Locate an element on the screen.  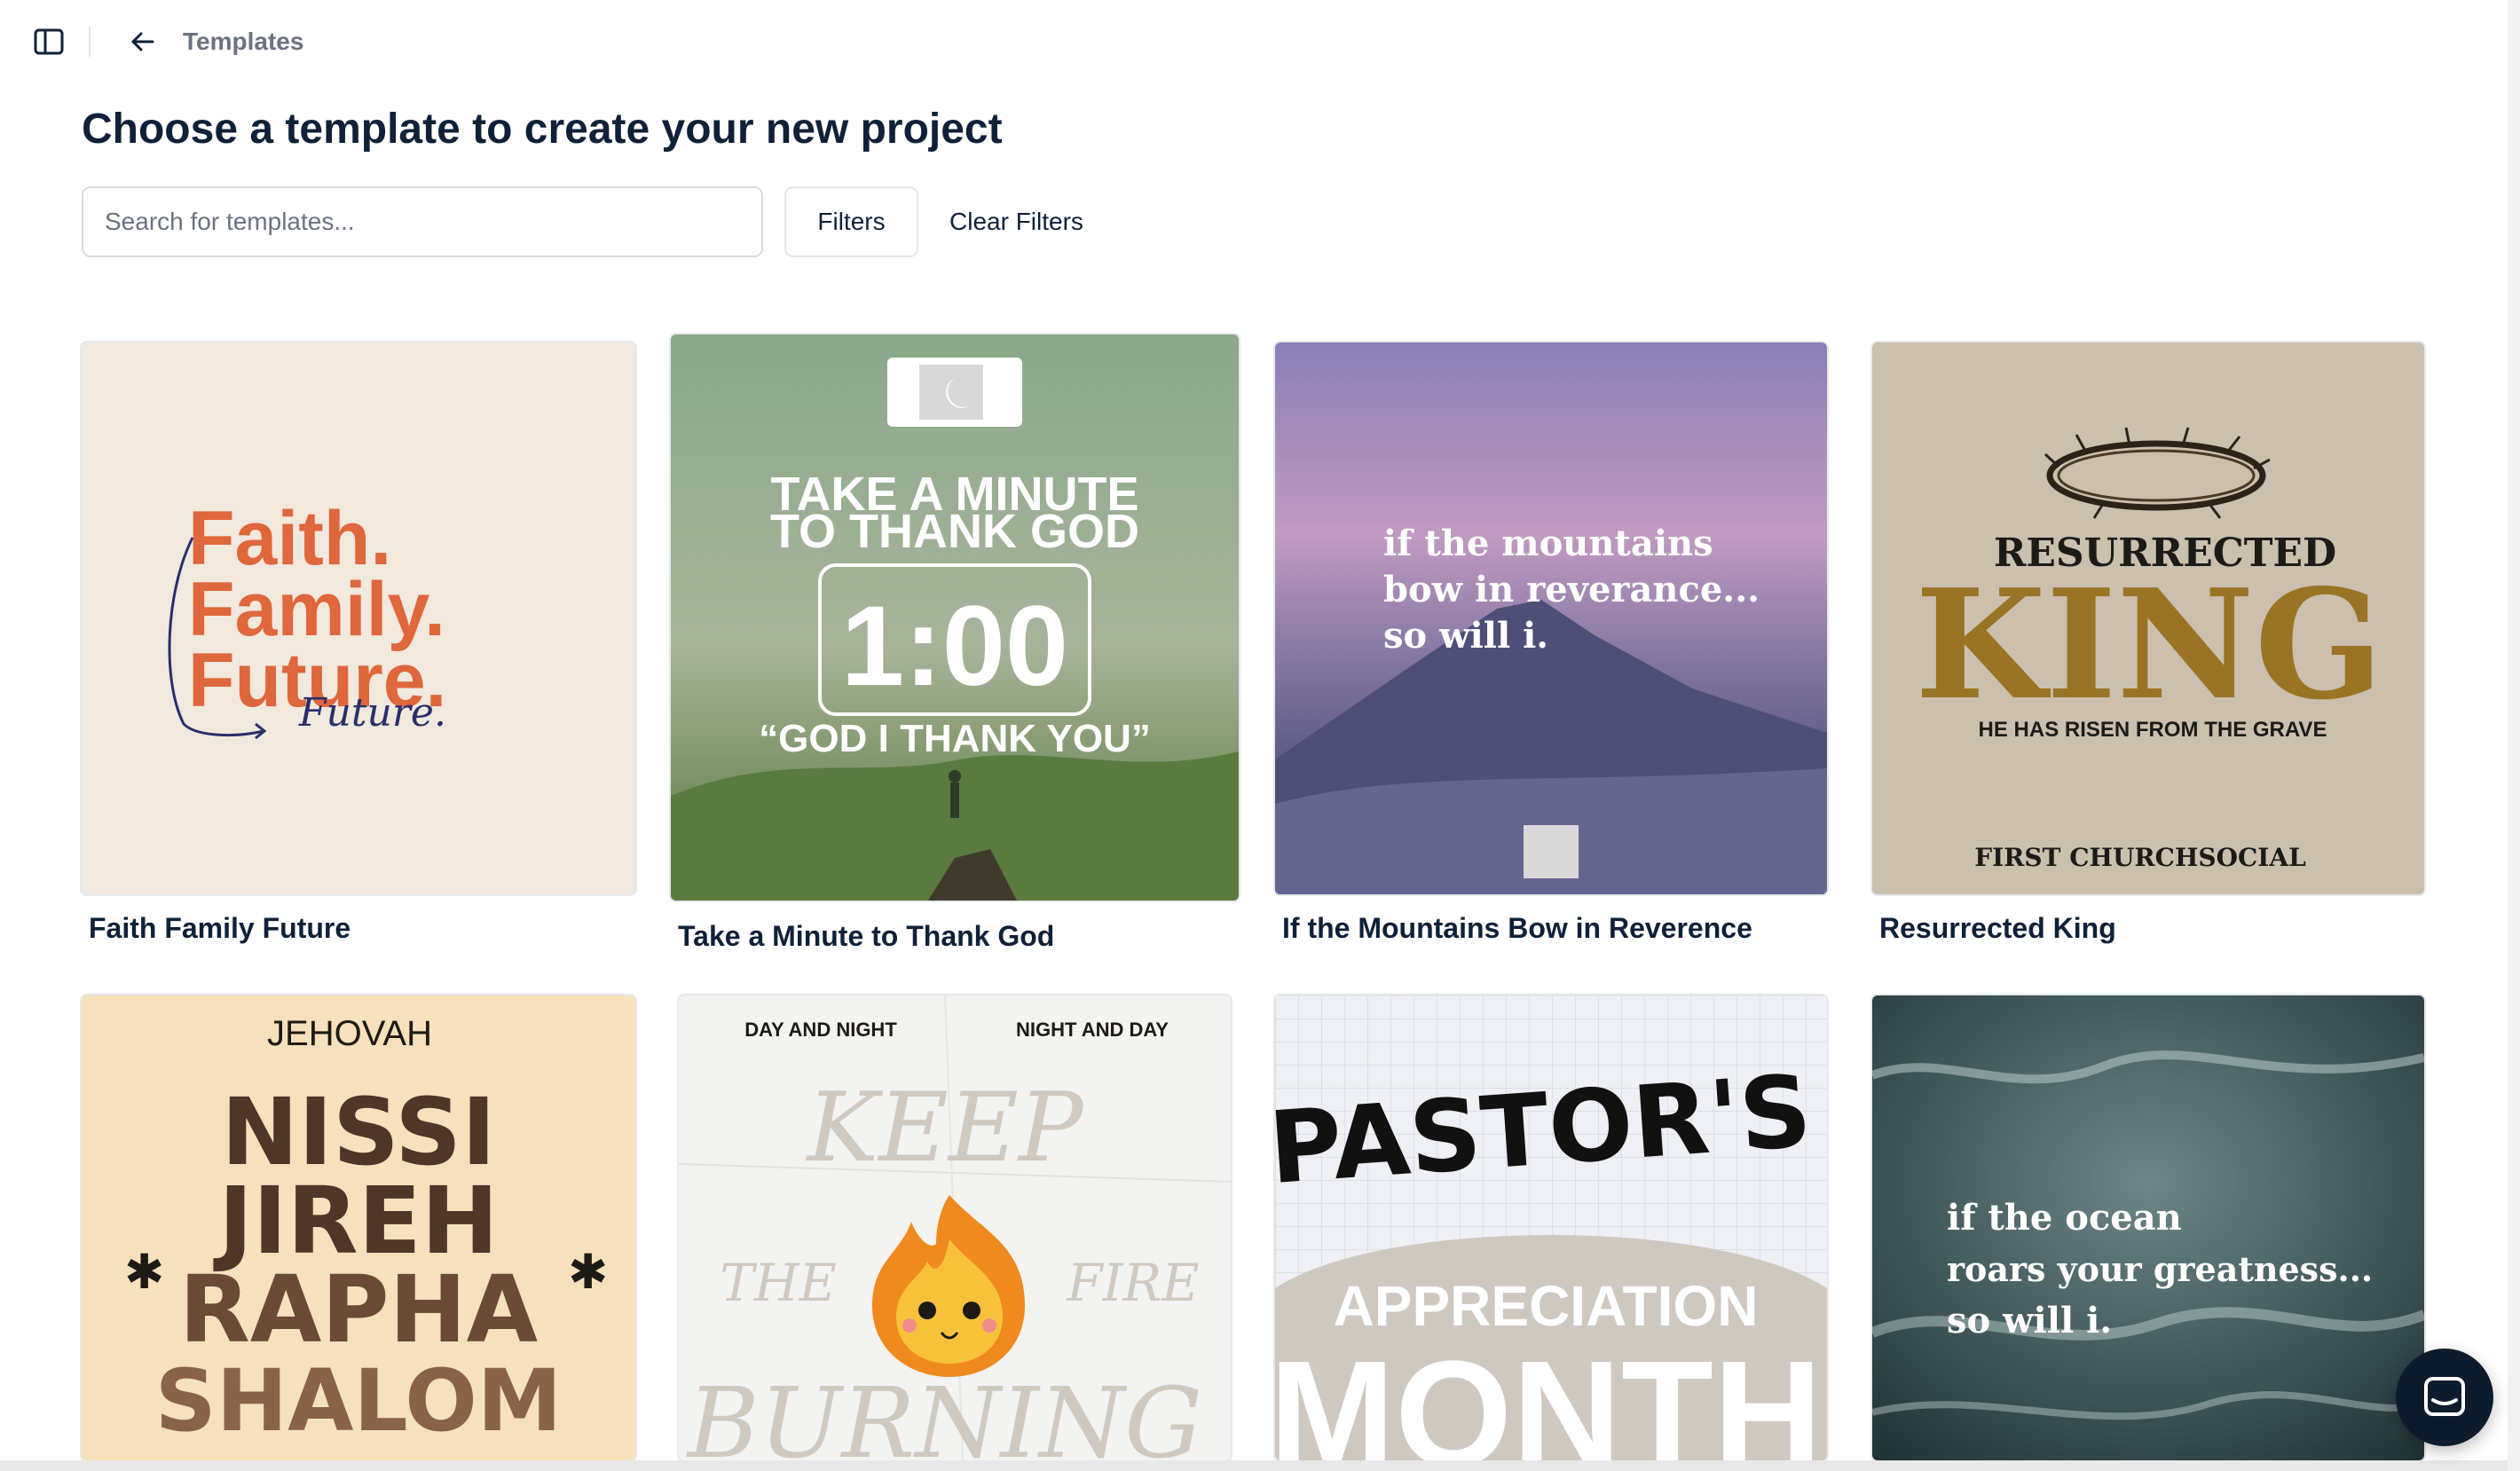
faith-script: Future. is located at coordinates (372, 713).